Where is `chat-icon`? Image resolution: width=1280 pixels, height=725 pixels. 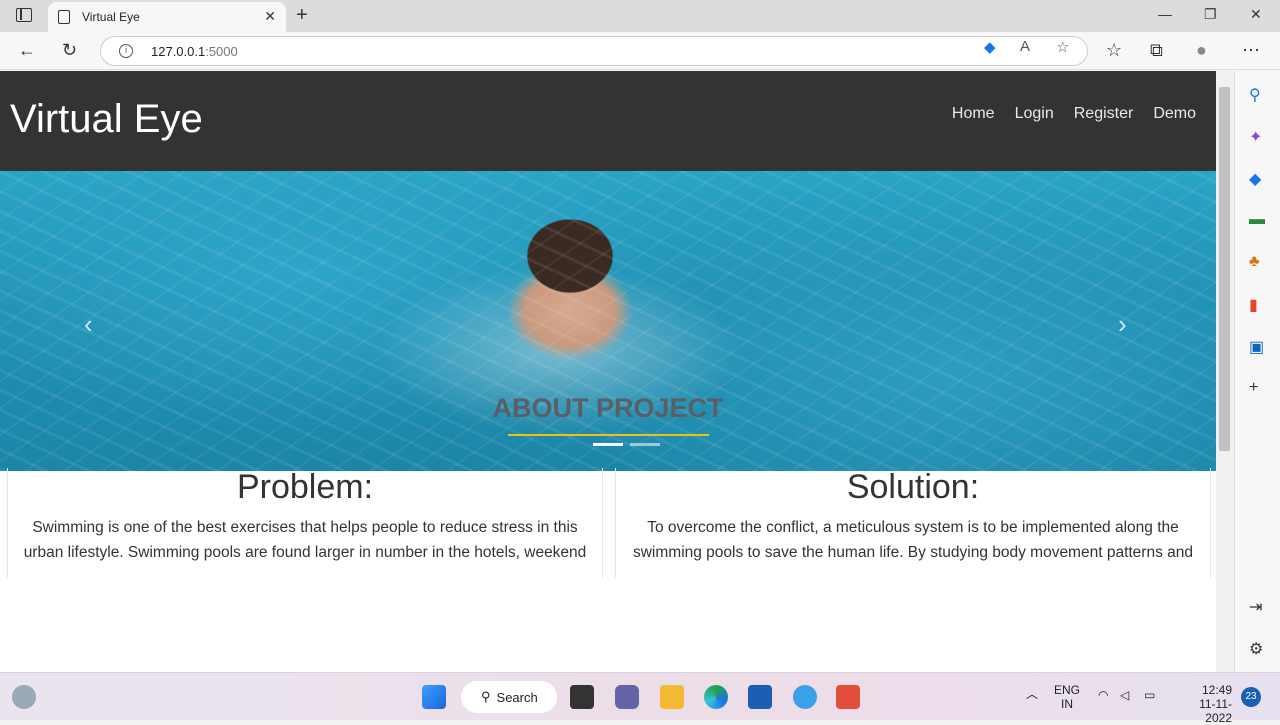
chat-icon is located at coordinates (627, 697).